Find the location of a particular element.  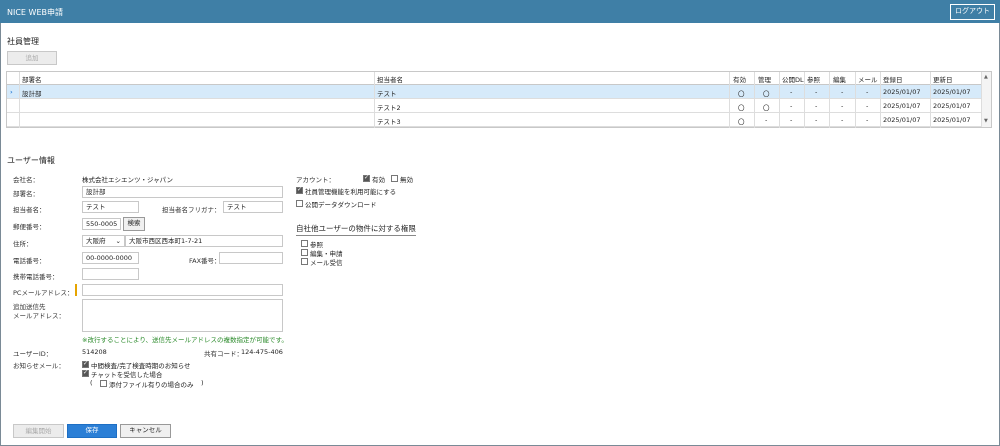

fax-label: FAX番号： is located at coordinates (205, 261).